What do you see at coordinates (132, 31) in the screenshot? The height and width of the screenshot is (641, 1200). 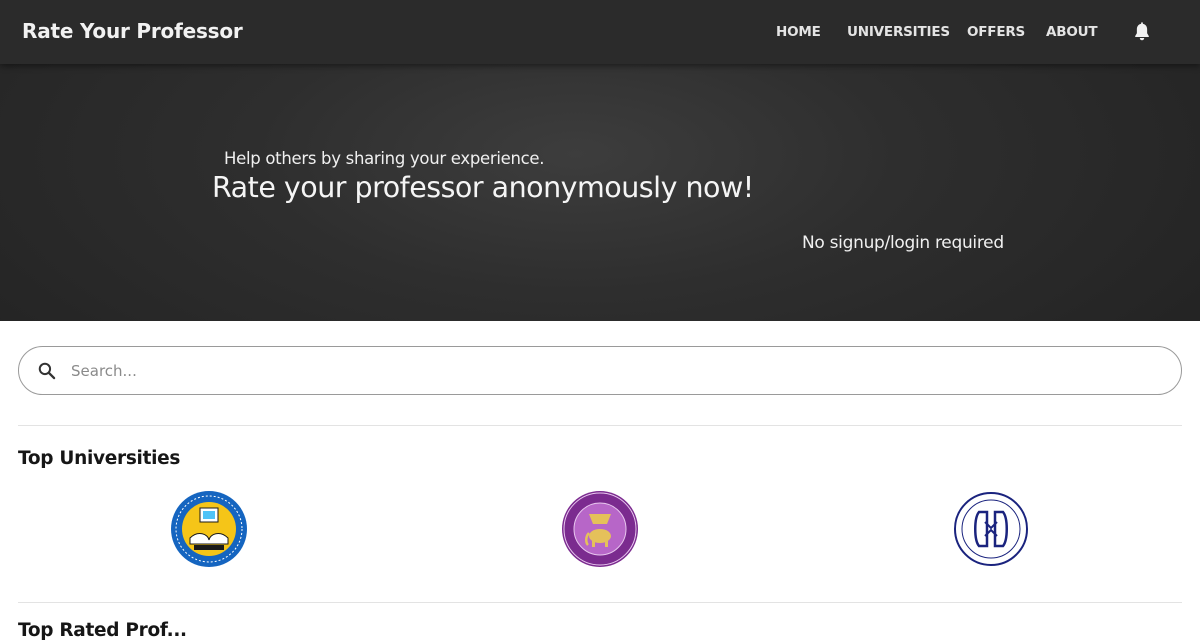 I see `brand-title: Rate Your Professor` at bounding box center [132, 31].